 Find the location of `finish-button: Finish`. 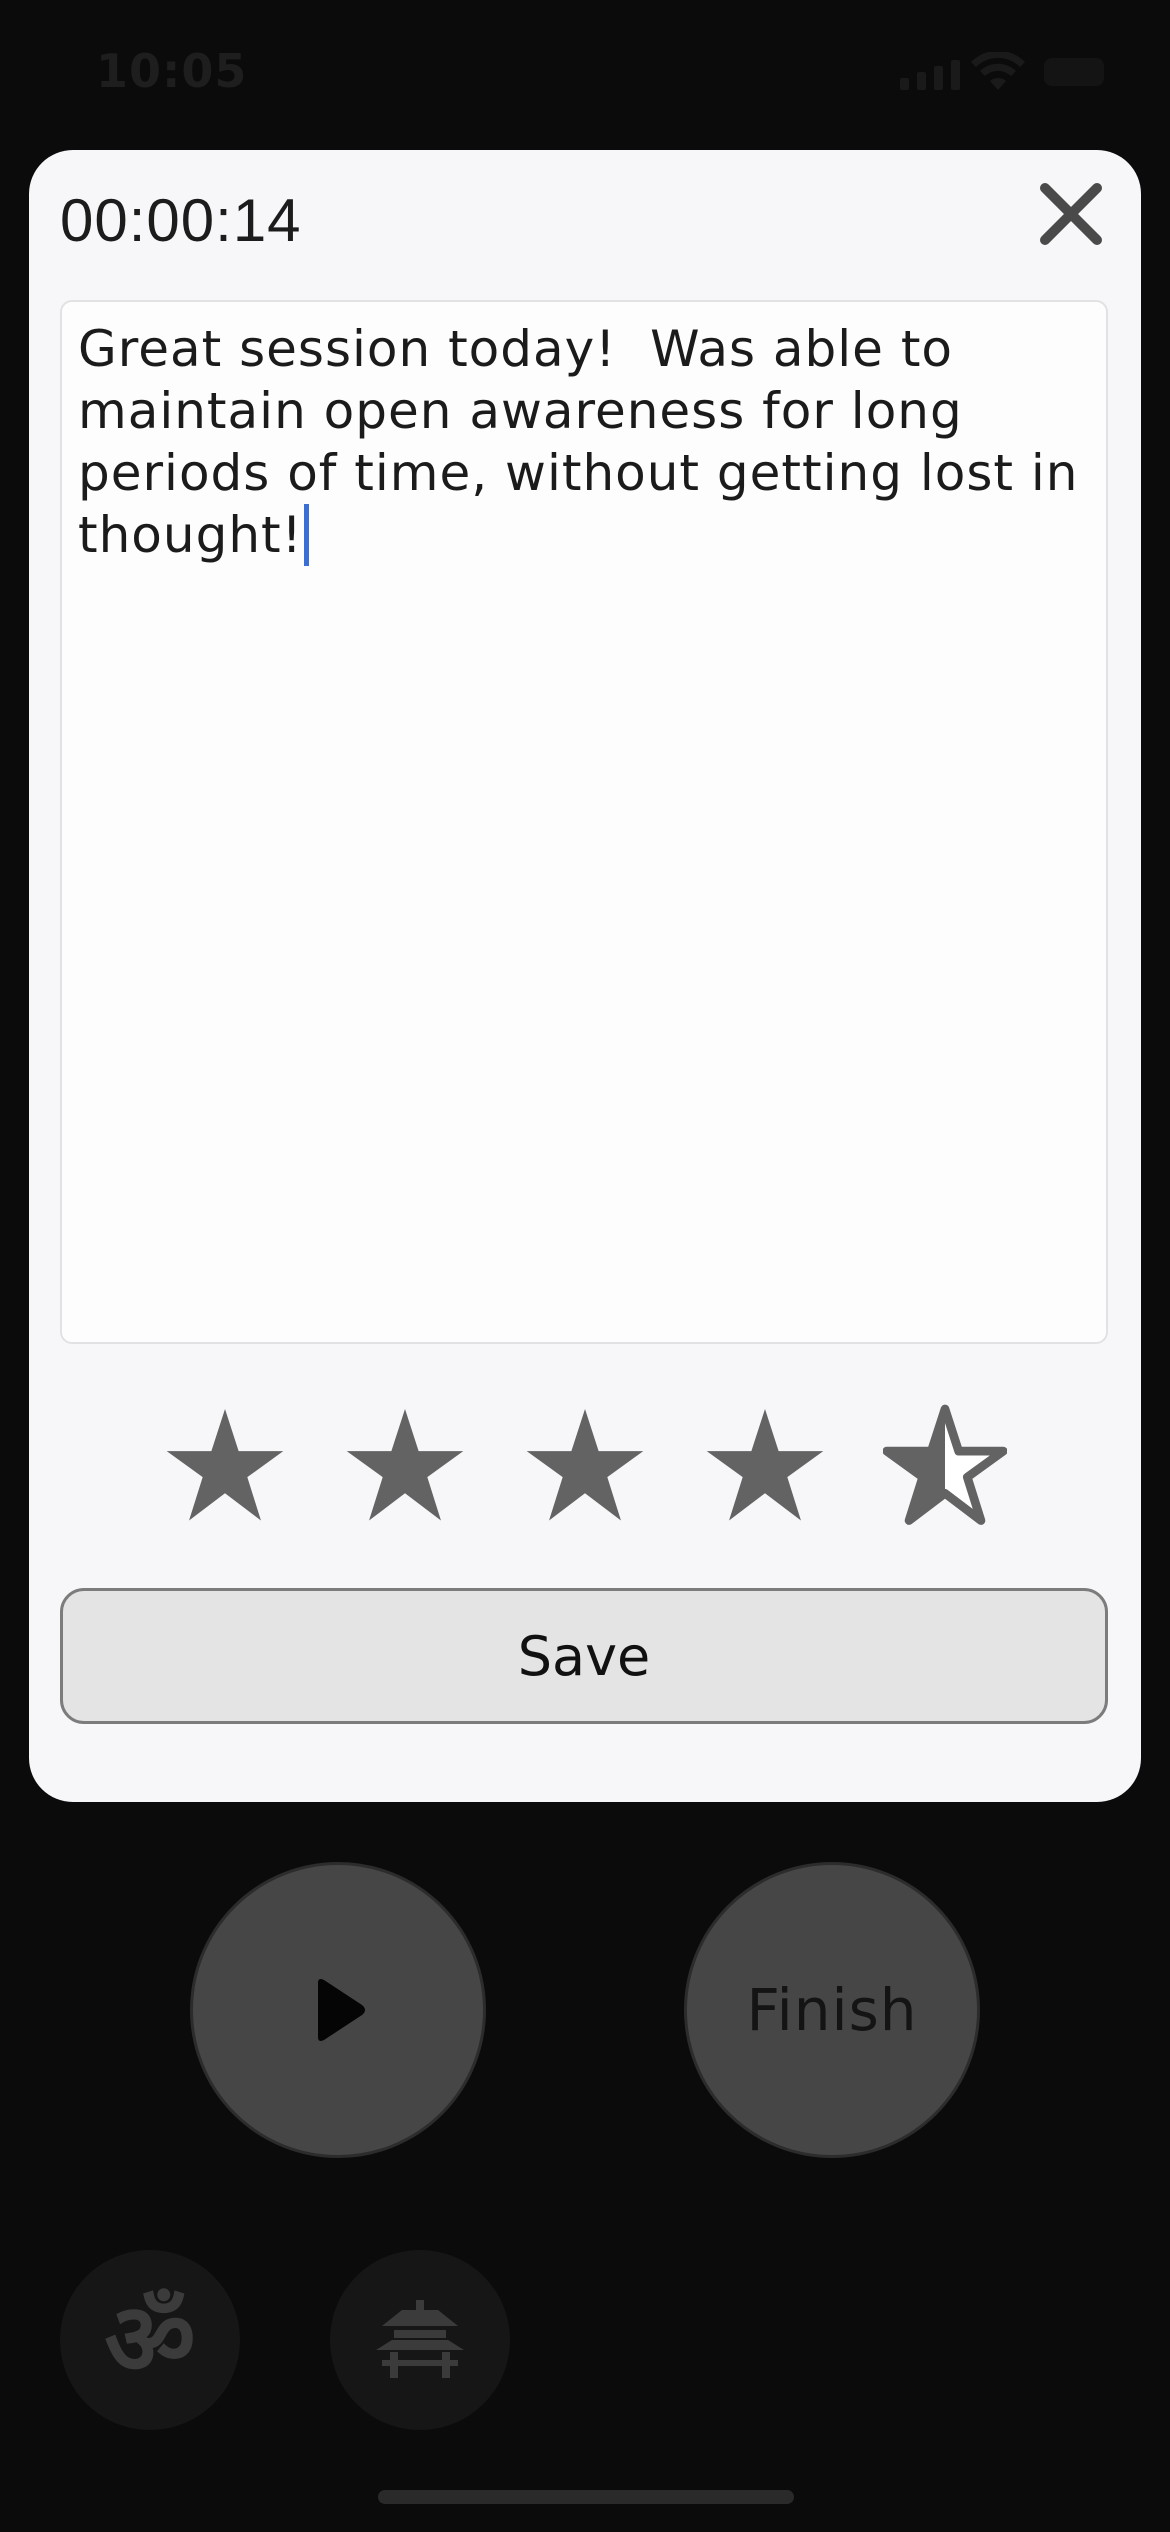

finish-button: Finish is located at coordinates (832, 2010).